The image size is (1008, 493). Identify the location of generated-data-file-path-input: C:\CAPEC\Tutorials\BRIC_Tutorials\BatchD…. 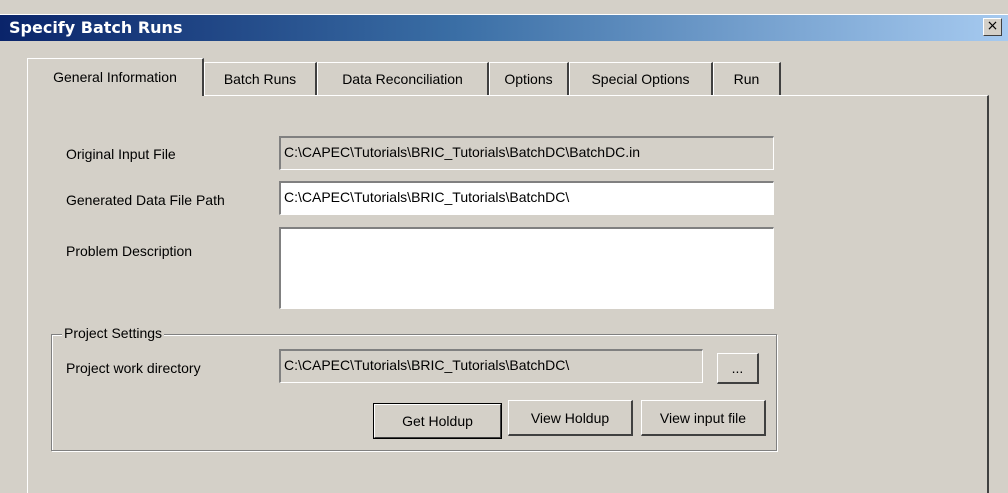
(526, 198).